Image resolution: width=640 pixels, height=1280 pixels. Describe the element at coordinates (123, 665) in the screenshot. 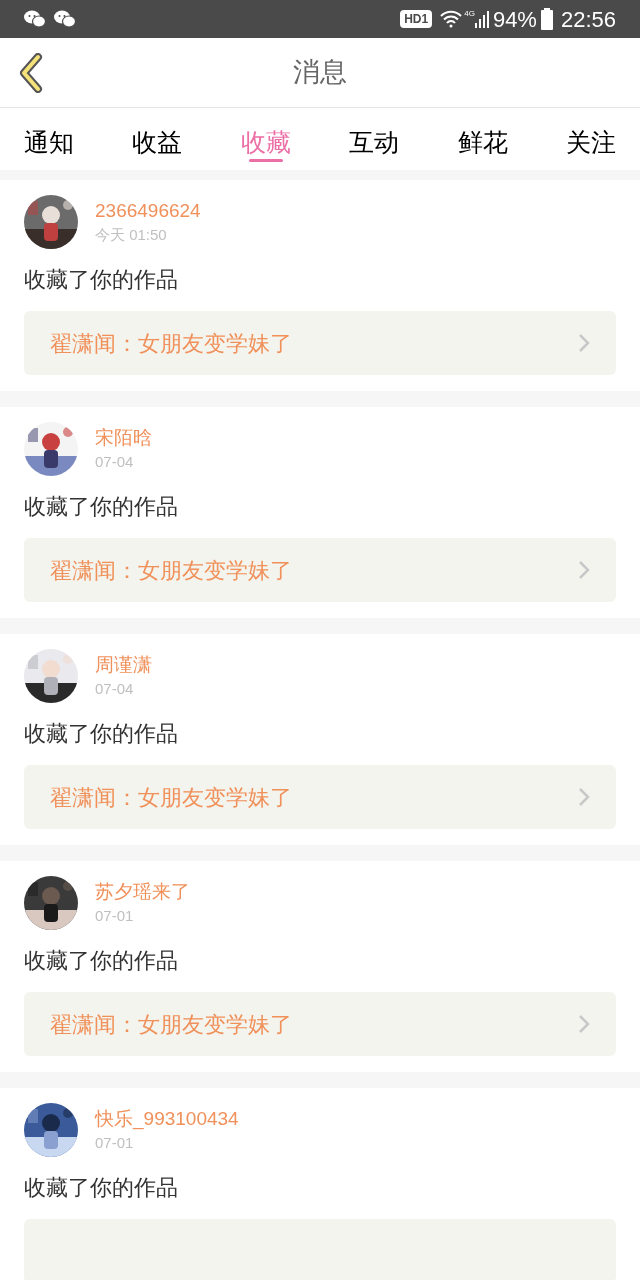

I see `user-name: 周谨潇` at that location.